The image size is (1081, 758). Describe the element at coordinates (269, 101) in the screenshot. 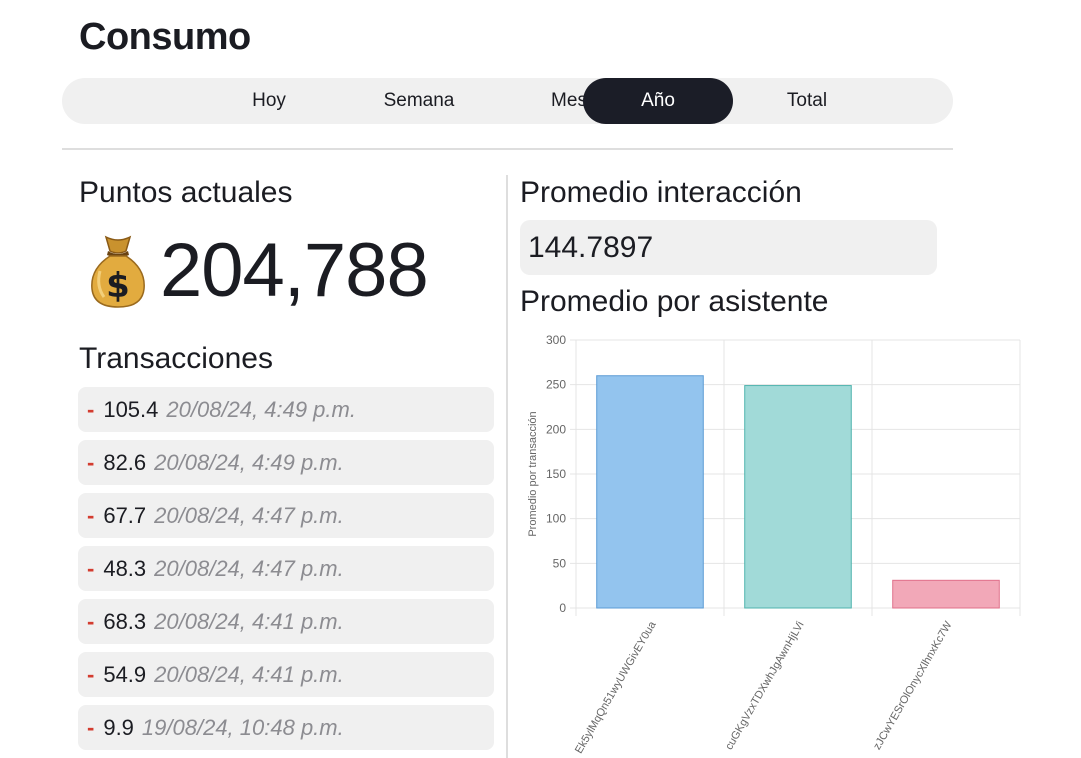

I see `tab-hoy: Hoy` at that location.